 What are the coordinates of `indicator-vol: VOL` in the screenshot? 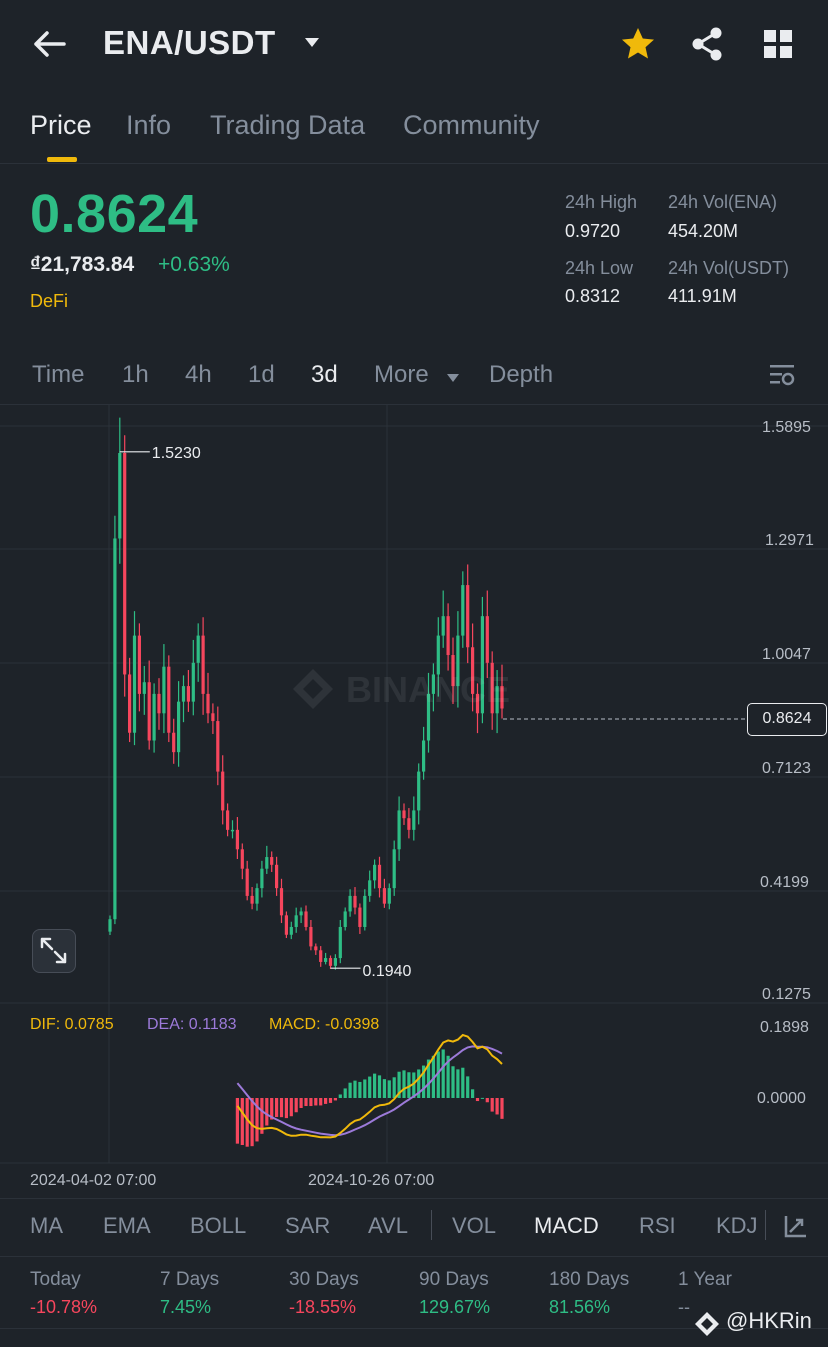 It's located at (474, 1226).